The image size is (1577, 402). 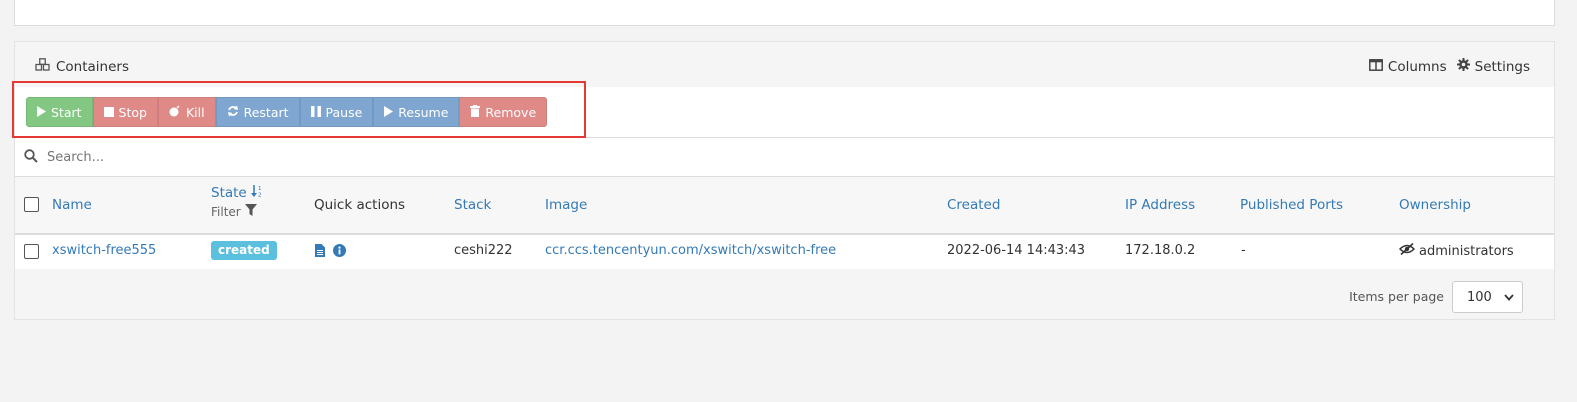 I want to click on column-header-image: Image, so click(x=566, y=205).